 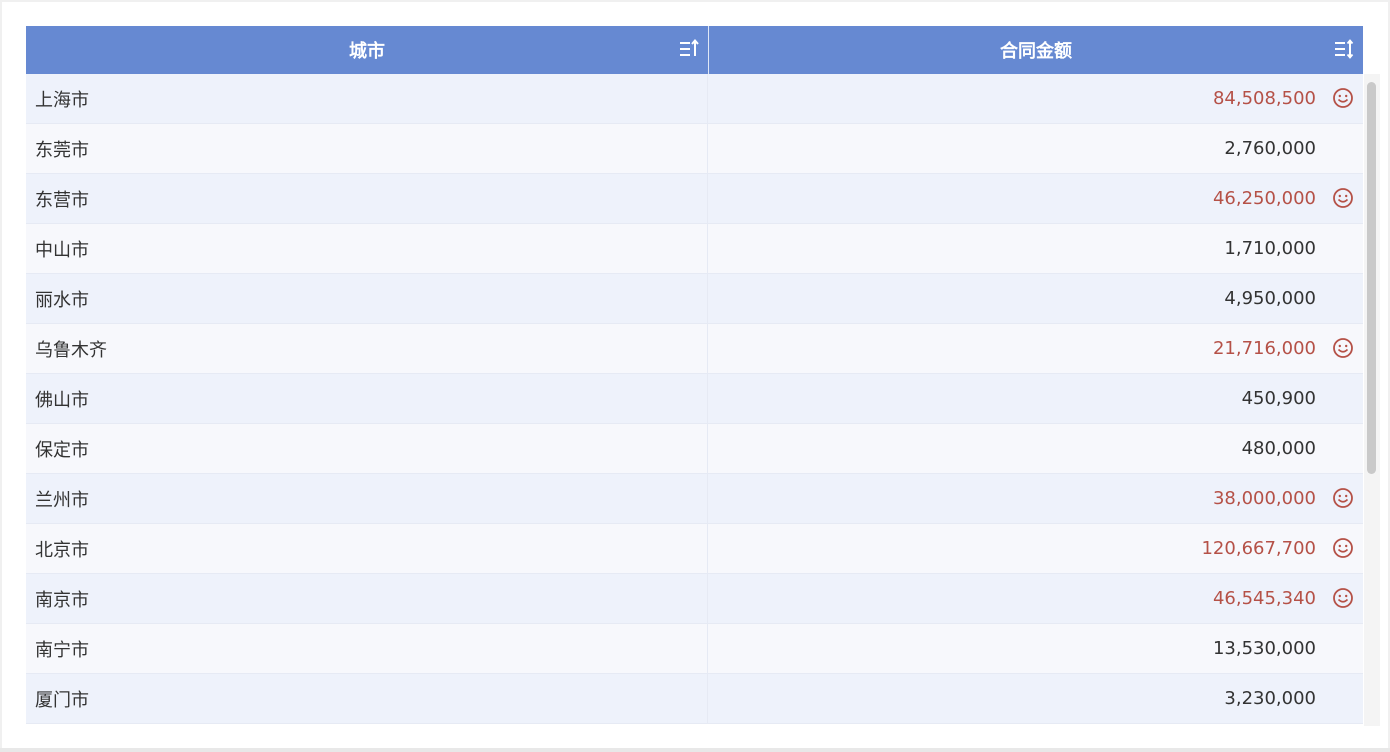 What do you see at coordinates (1264, 348) in the screenshot?
I see `cell-amount-value: 21,716,000` at bounding box center [1264, 348].